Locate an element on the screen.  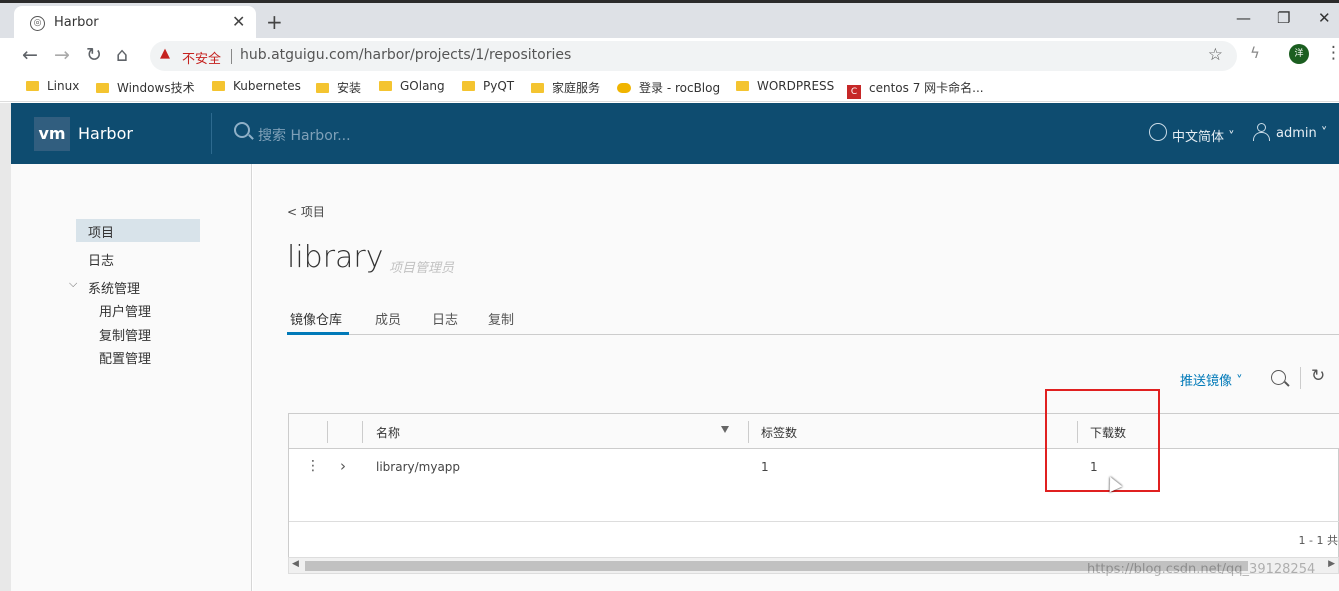
refresh-icon: ↻ is located at coordinates (1318, 376).